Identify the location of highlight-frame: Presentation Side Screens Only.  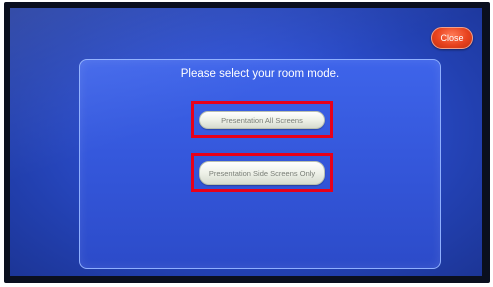
(262, 172).